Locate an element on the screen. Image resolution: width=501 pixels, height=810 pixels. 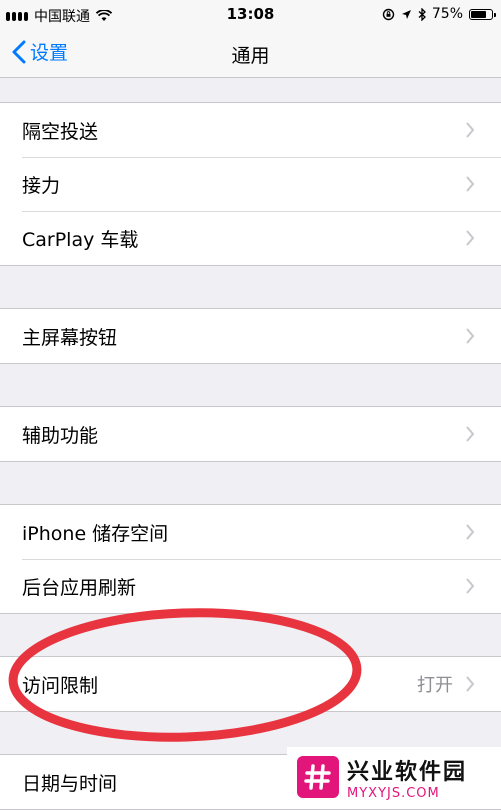
row-background-app-refresh: 后台应用刷新 is located at coordinates (250, 586).